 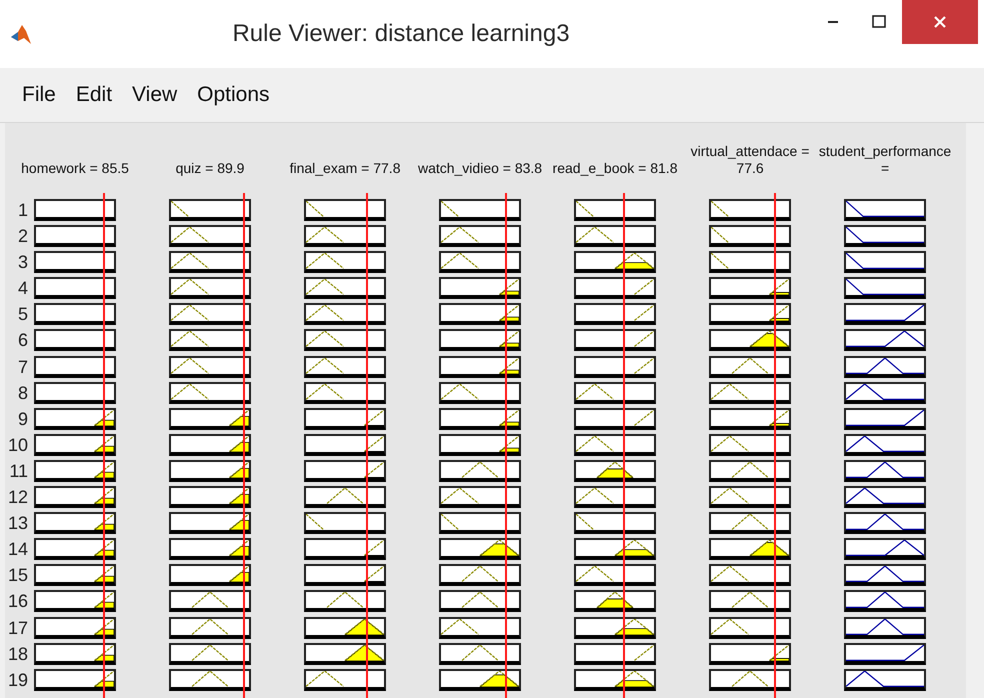 What do you see at coordinates (750, 159) in the screenshot?
I see `variable-label: virtual_attendace = 77.6` at bounding box center [750, 159].